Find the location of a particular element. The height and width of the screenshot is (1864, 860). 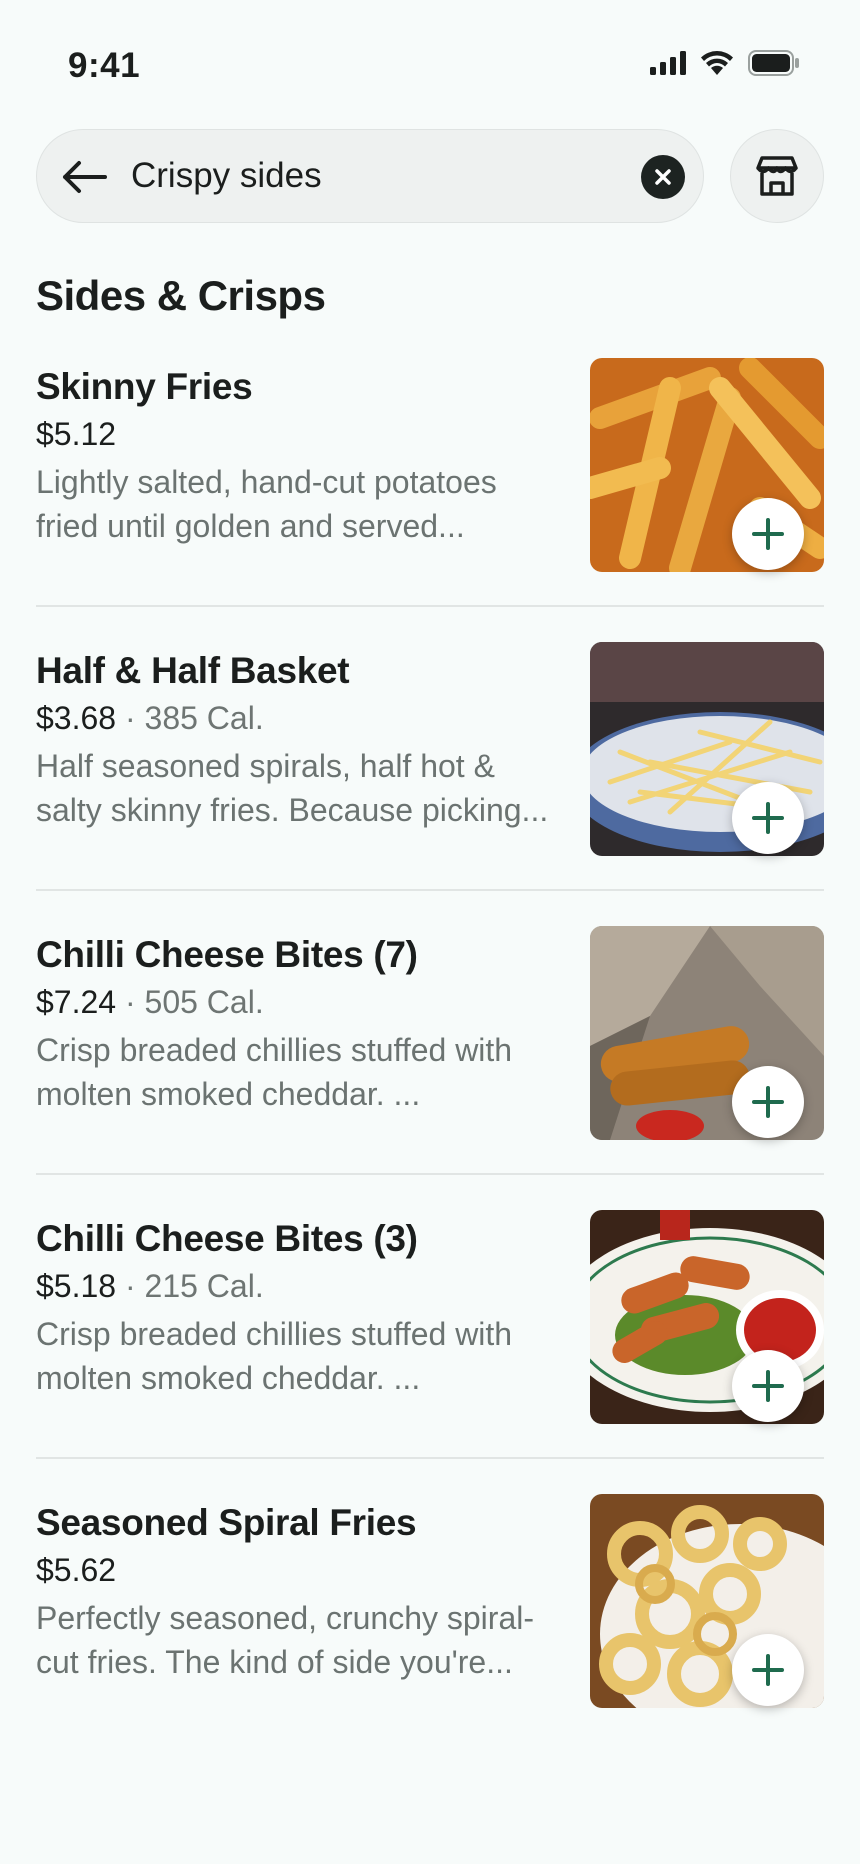

item-name: Skinny Fries is located at coordinates (144, 386).